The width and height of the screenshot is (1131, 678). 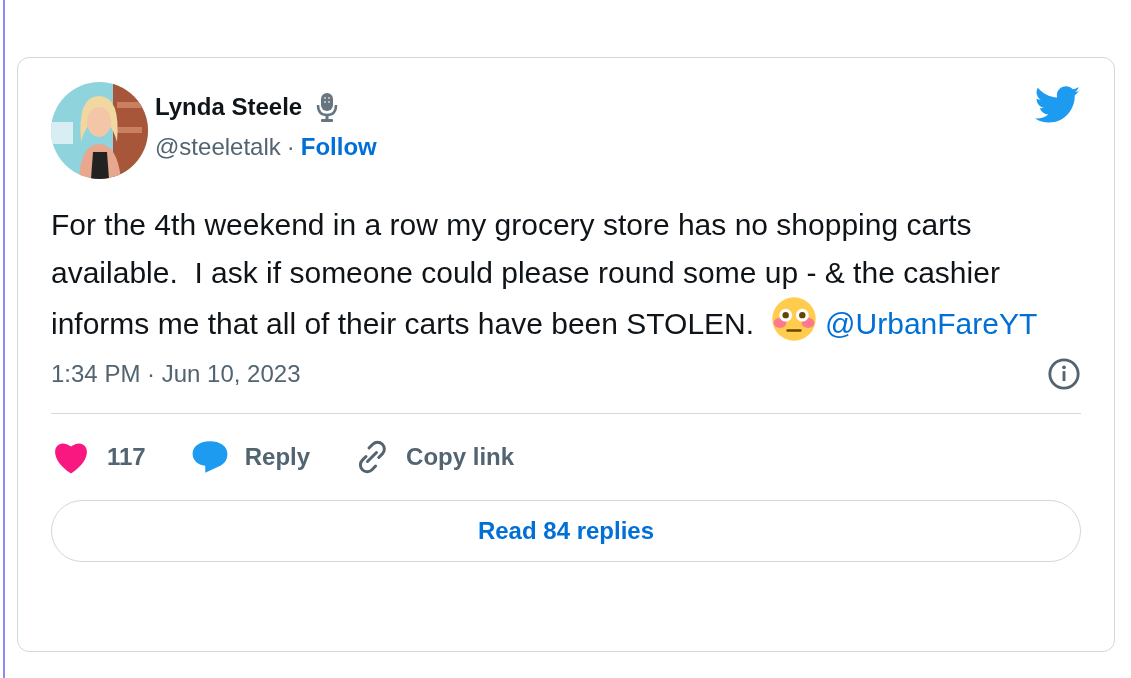 What do you see at coordinates (566, 530) in the screenshot?
I see `read-replies-button: Read 84 replies` at bounding box center [566, 530].